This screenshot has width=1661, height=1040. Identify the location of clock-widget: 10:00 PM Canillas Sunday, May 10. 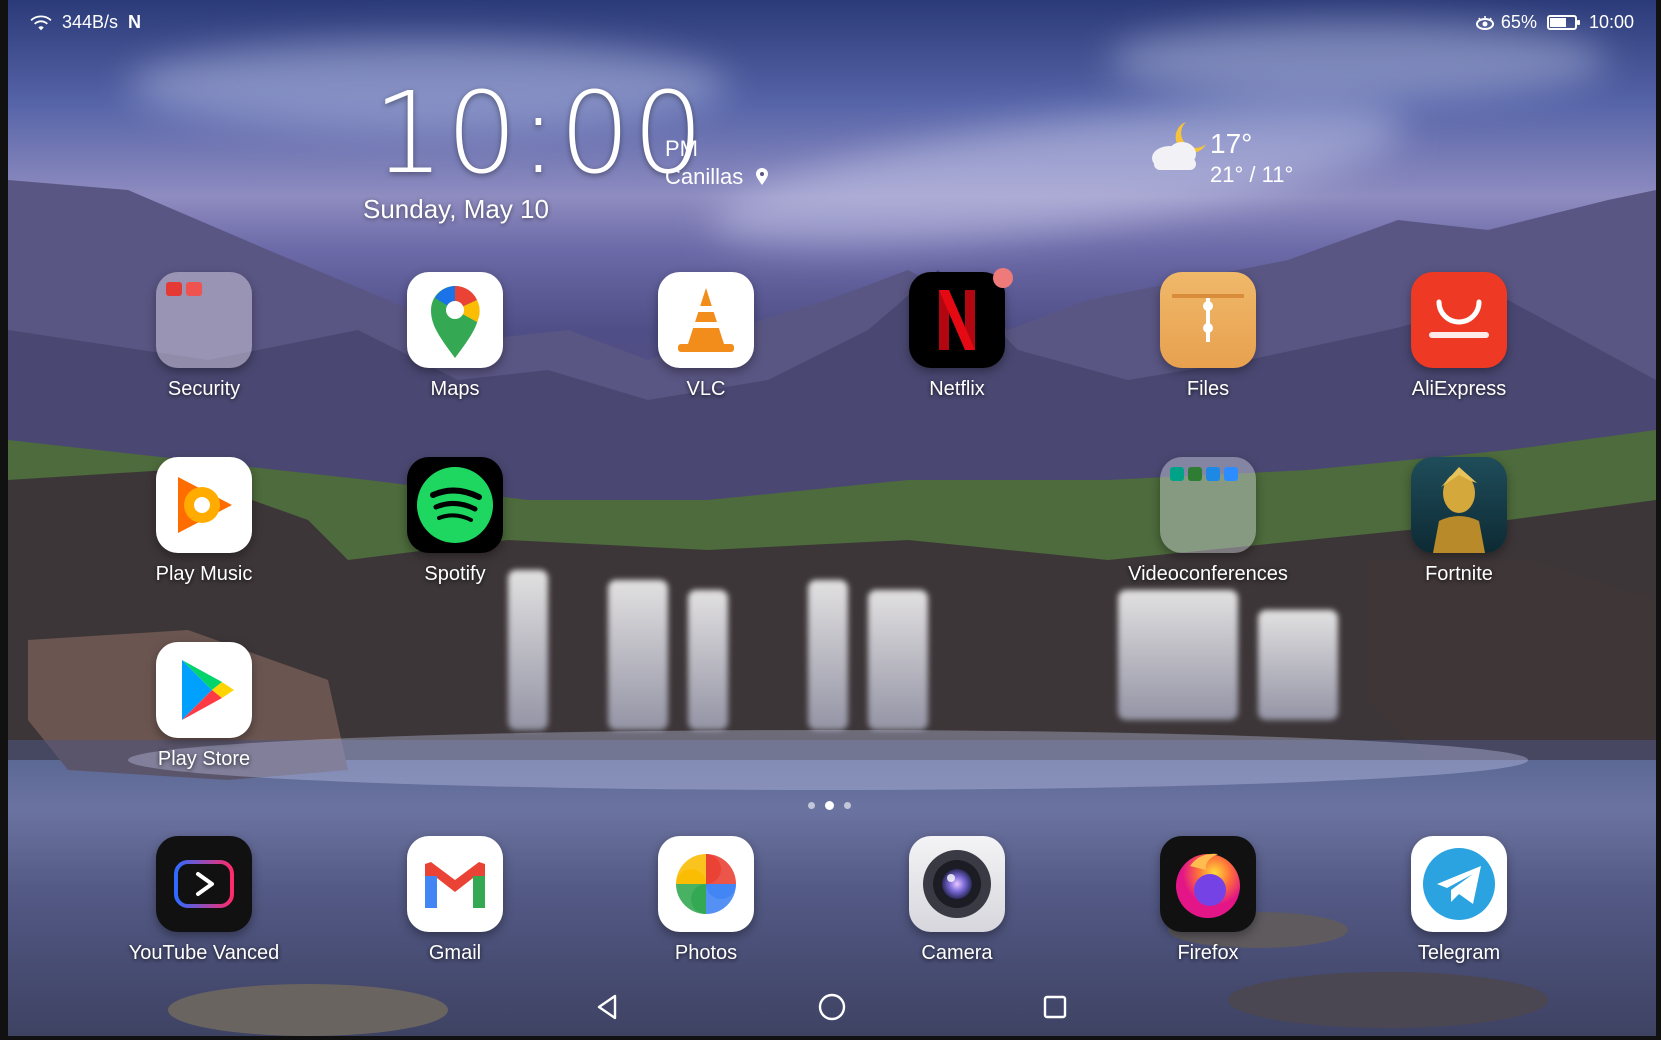
(566, 146).